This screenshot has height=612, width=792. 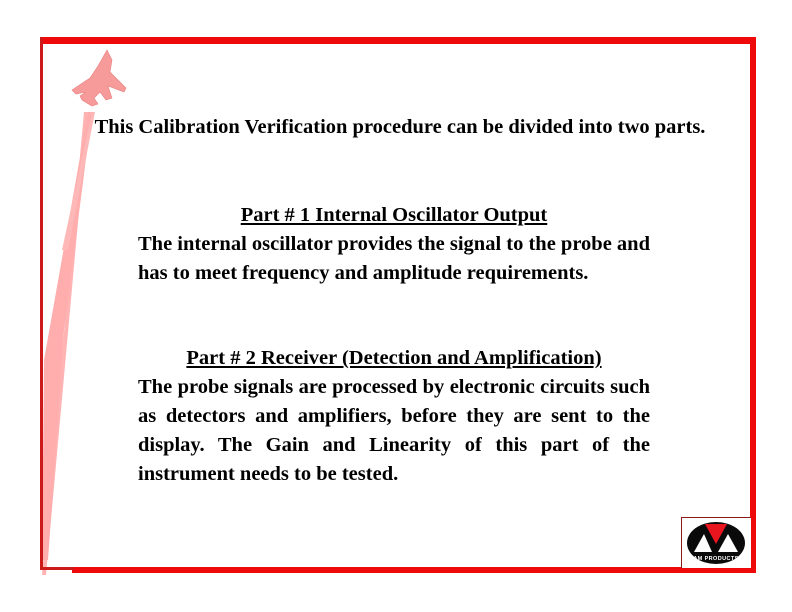 I want to click on company-logo: AM PRODUCTS, so click(x=716, y=542).